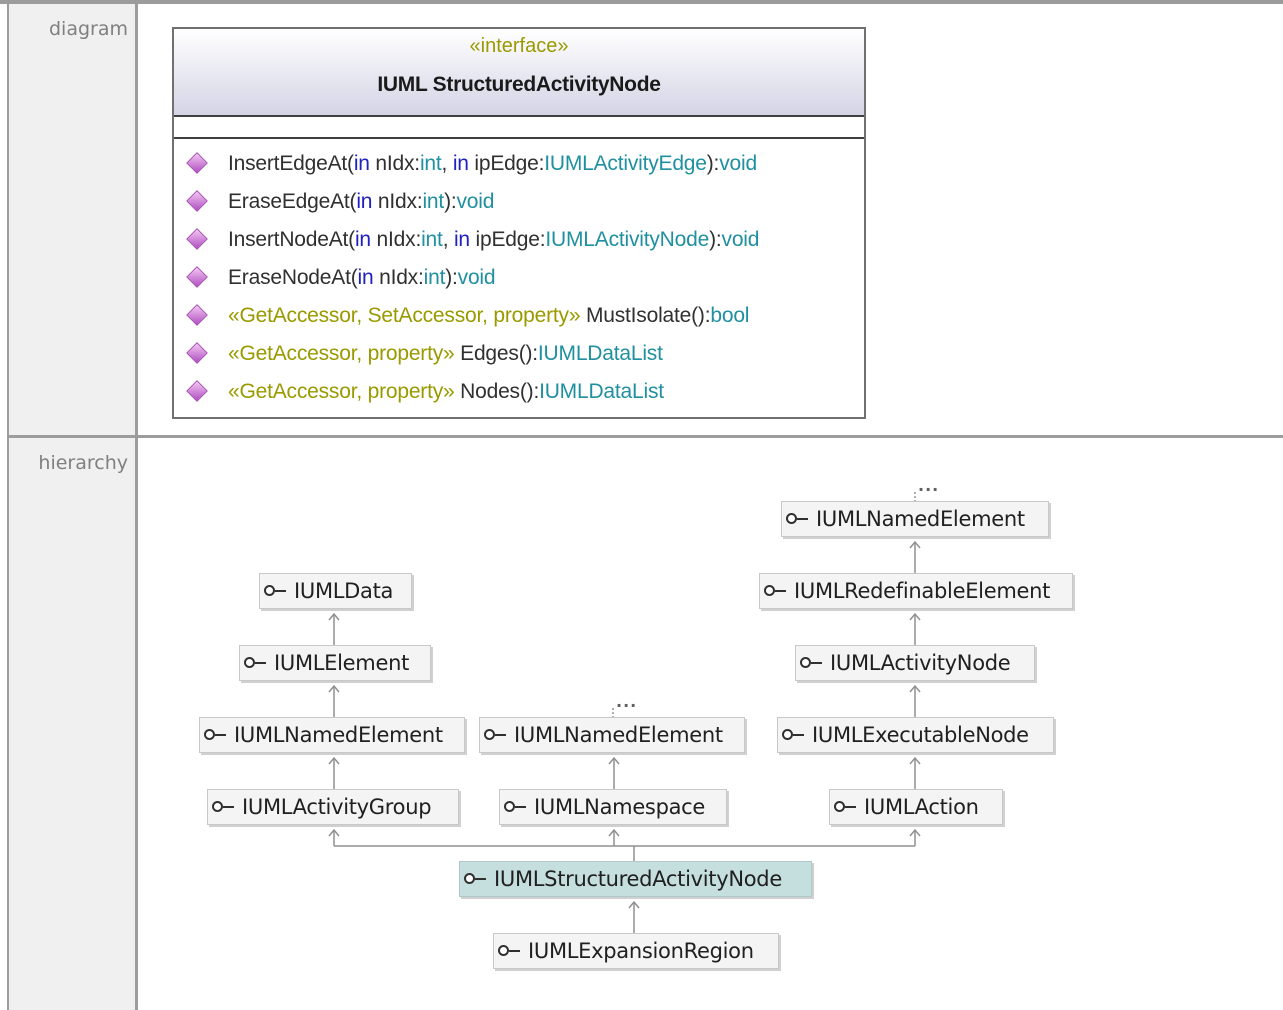 The height and width of the screenshot is (1010, 1283). I want to click on node-iumlexpansionregion: IUMLExpansionRegion, so click(636, 951).